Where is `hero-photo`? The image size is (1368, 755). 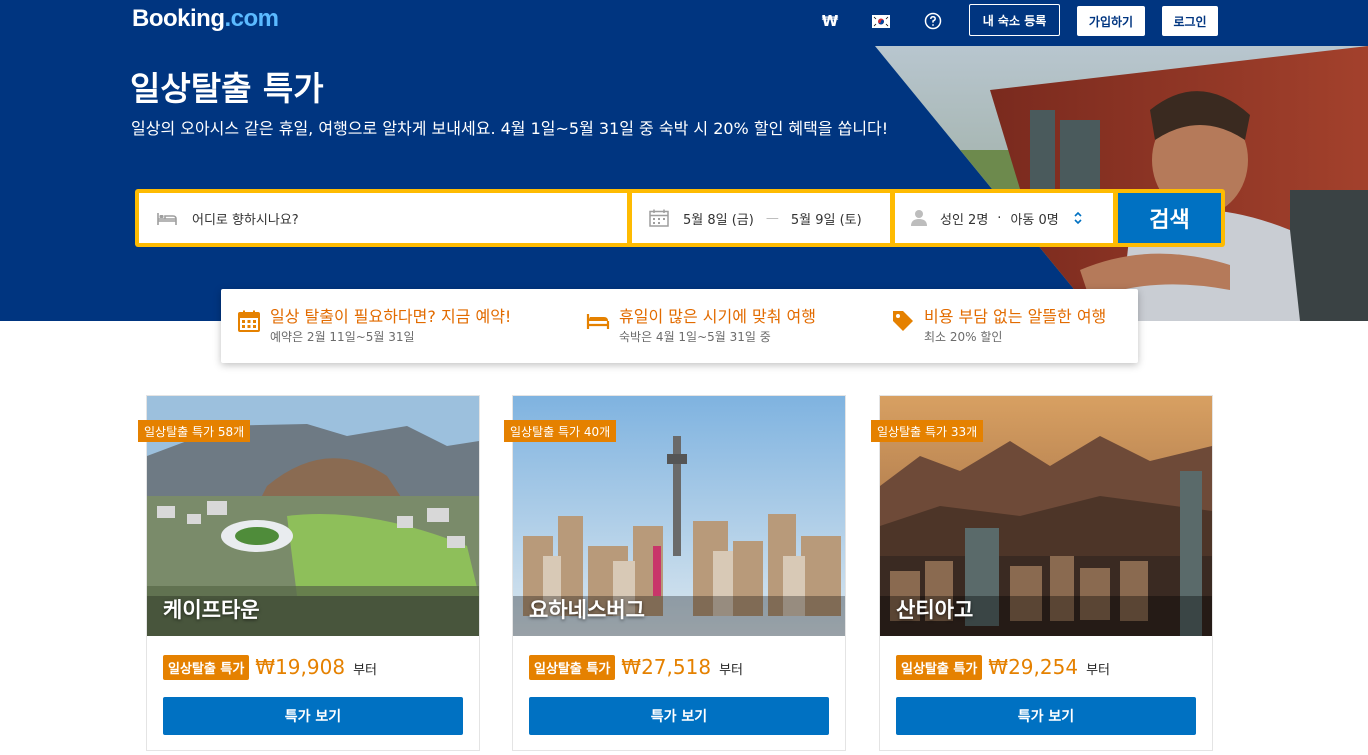
hero-photo is located at coordinates (1121, 183).